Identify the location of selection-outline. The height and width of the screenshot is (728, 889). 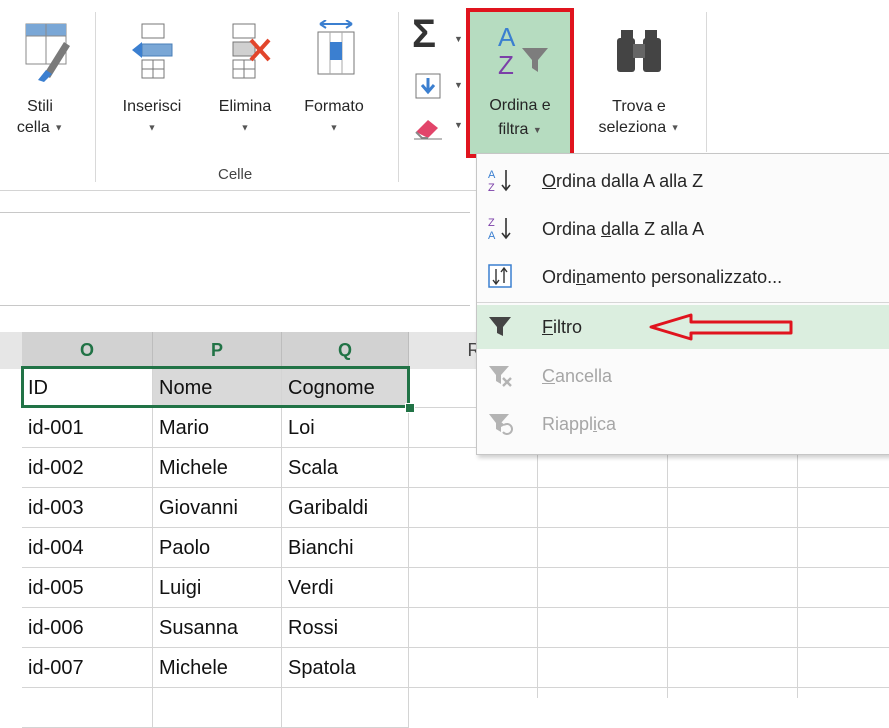
(215, 387).